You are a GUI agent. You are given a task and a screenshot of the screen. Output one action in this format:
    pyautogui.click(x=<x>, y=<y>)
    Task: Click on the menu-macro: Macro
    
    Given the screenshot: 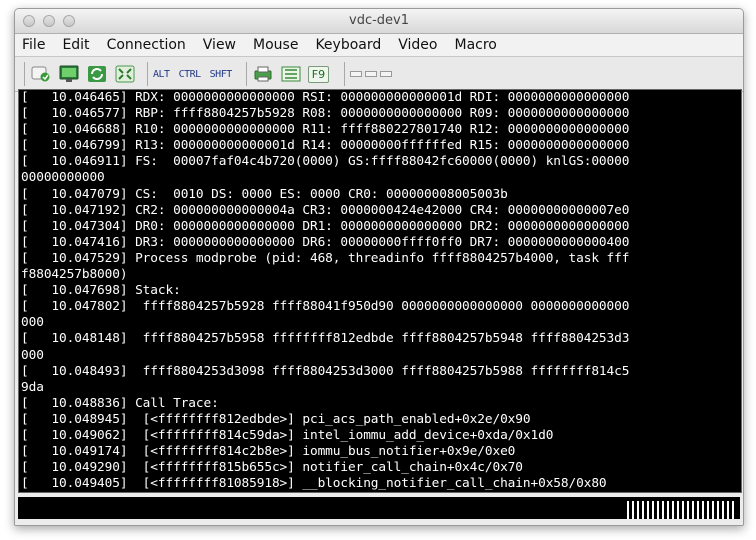 What is the action you would take?
    pyautogui.click(x=476, y=45)
    